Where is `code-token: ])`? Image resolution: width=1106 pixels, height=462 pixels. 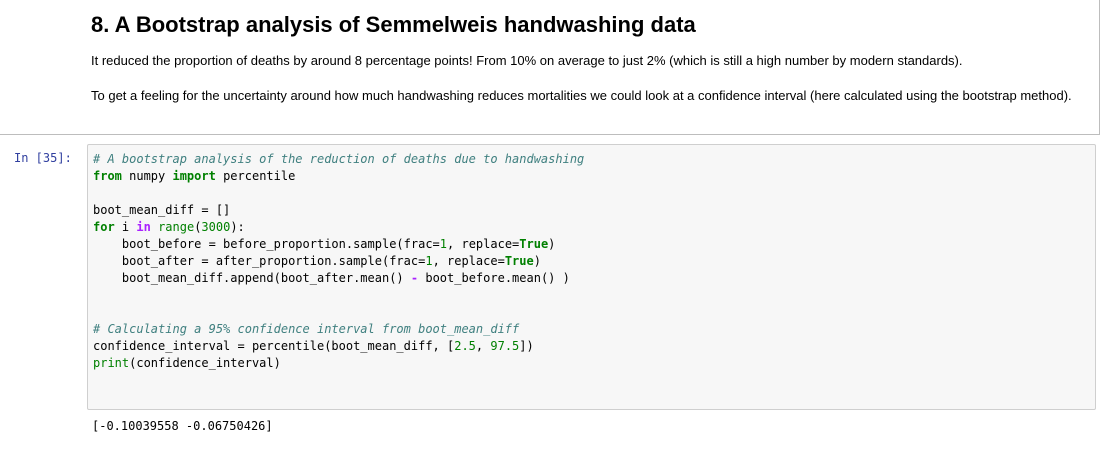
code-token: ]) is located at coordinates (526, 346).